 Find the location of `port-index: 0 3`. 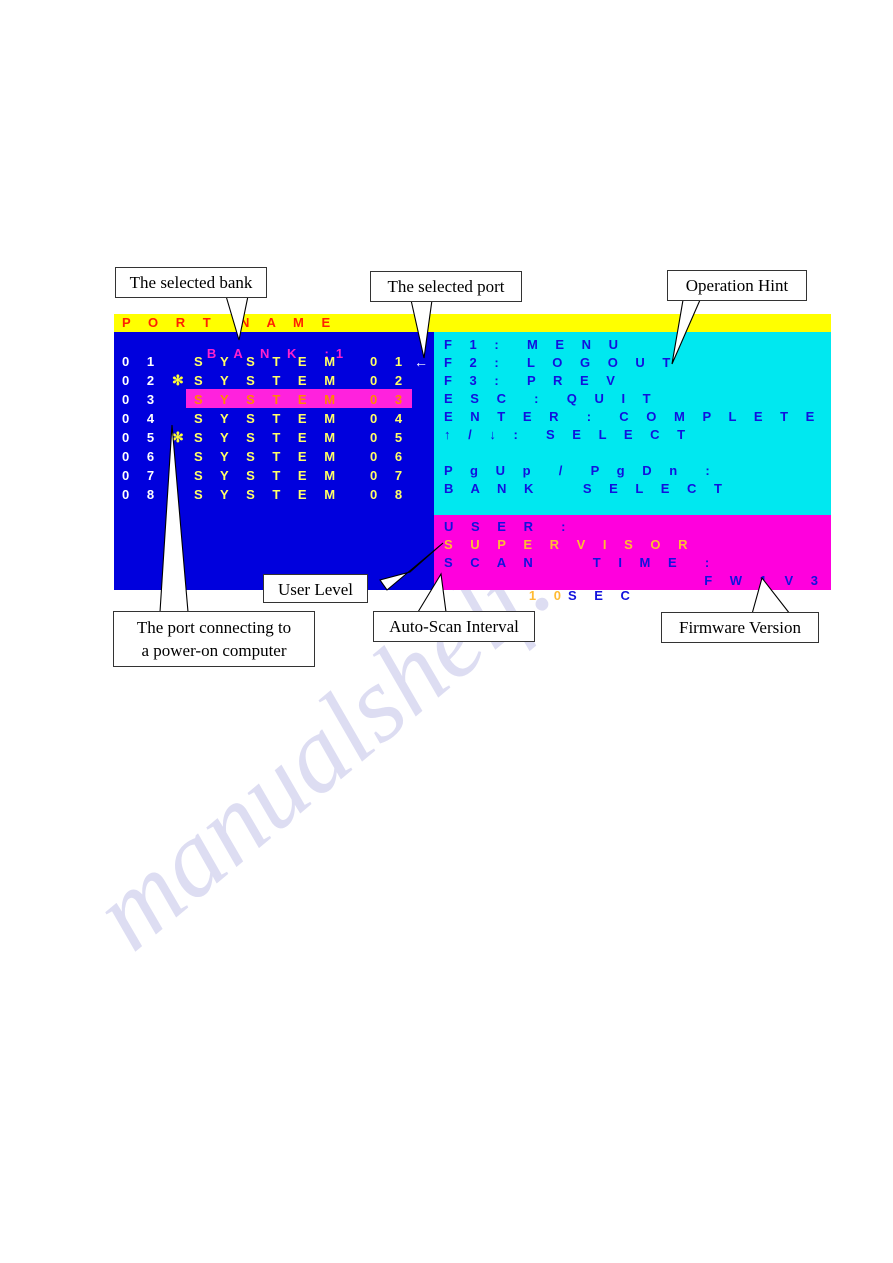

port-index: 0 3 is located at coordinates (390, 399).